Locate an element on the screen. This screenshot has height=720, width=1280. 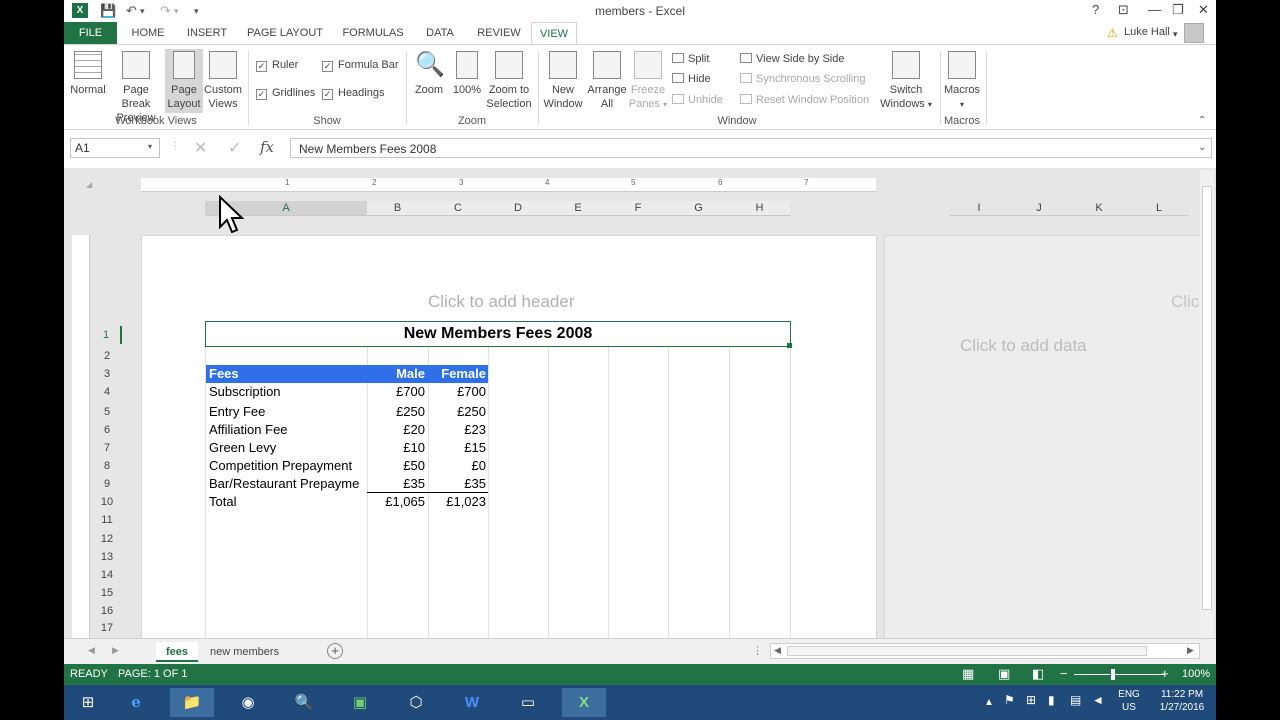
tab-review: REVIEW is located at coordinates (499, 33).